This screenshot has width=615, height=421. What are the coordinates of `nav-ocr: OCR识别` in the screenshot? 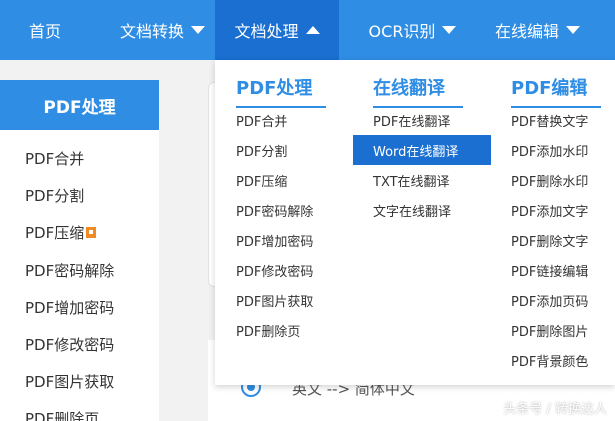 It's located at (412, 30).